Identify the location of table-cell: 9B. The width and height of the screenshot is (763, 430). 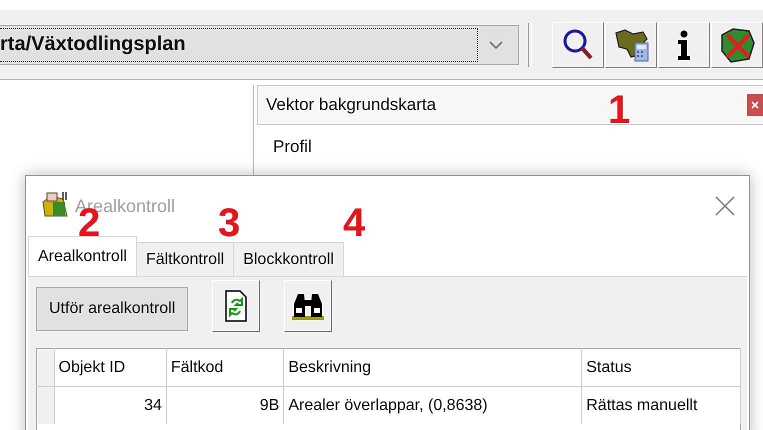
(225, 405).